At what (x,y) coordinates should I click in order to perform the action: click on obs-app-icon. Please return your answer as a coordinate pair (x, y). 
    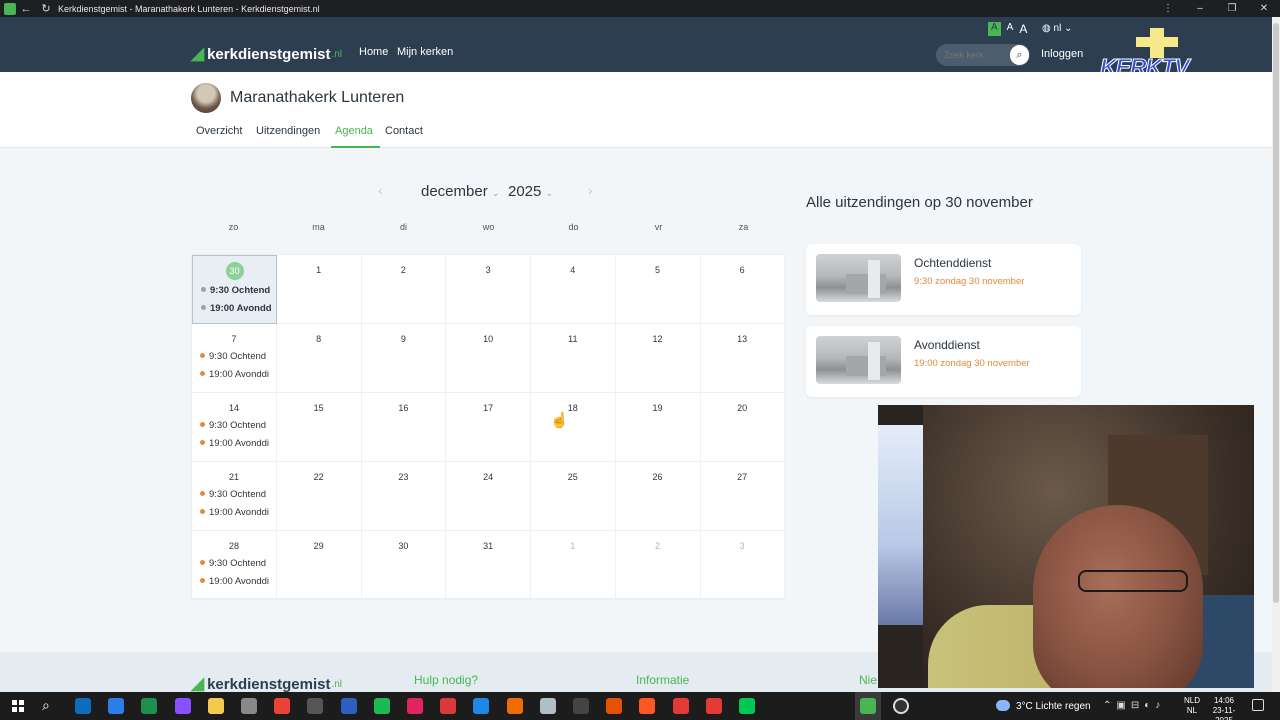
    Looking at the image, I should click on (901, 706).